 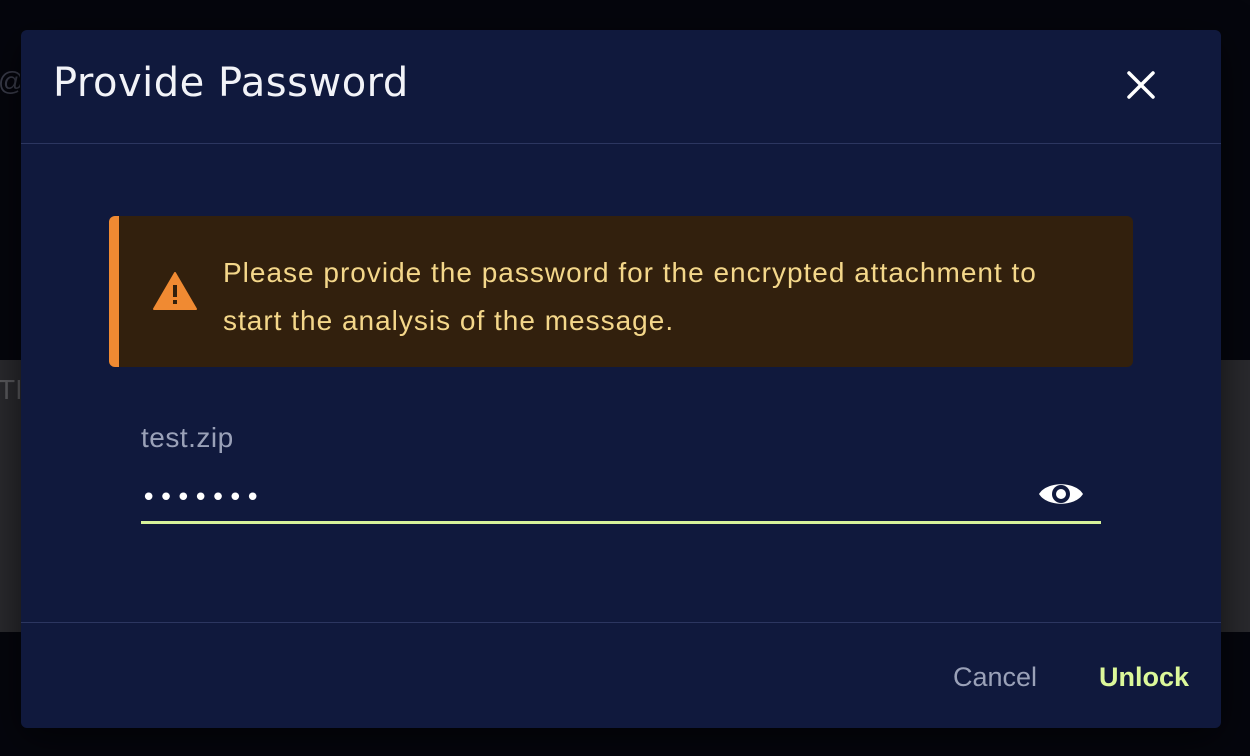 I want to click on password-input, so click(x=581, y=498).